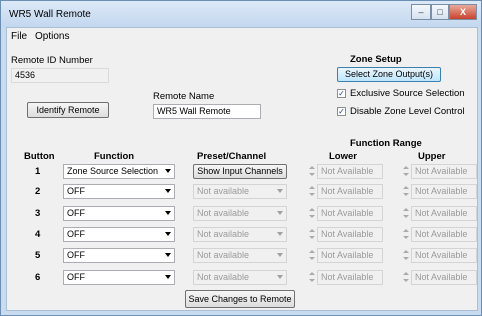 The image size is (482, 316). Describe the element at coordinates (38, 171) in the screenshot. I see `row-button-number: 1` at that location.